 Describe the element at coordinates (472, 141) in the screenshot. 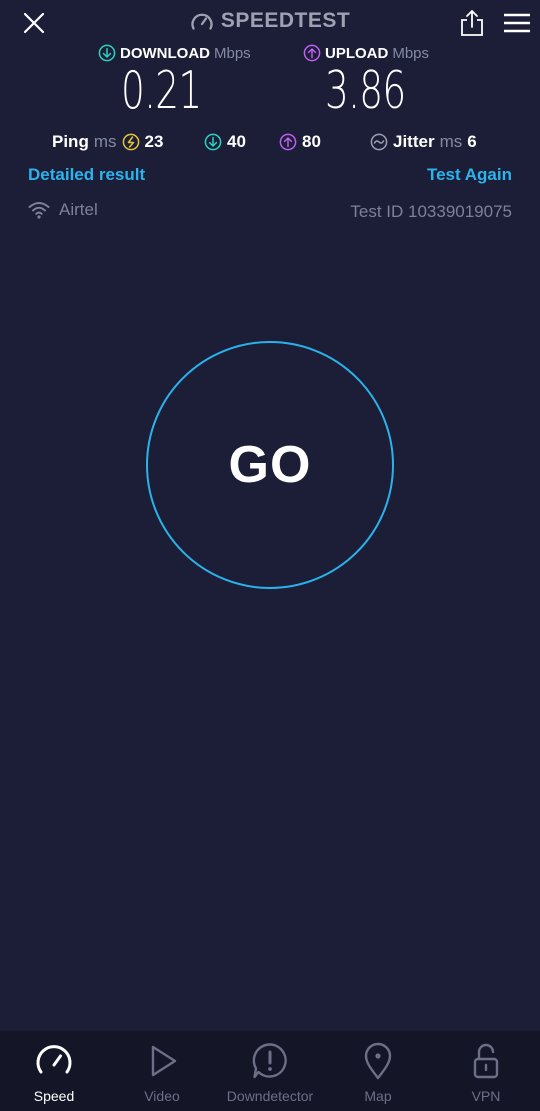

I see `jitter-value: 6` at that location.